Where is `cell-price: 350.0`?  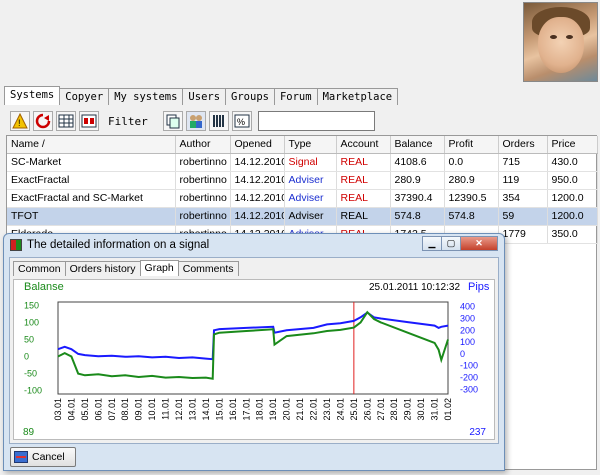 cell-price: 350.0 is located at coordinates (572, 234).